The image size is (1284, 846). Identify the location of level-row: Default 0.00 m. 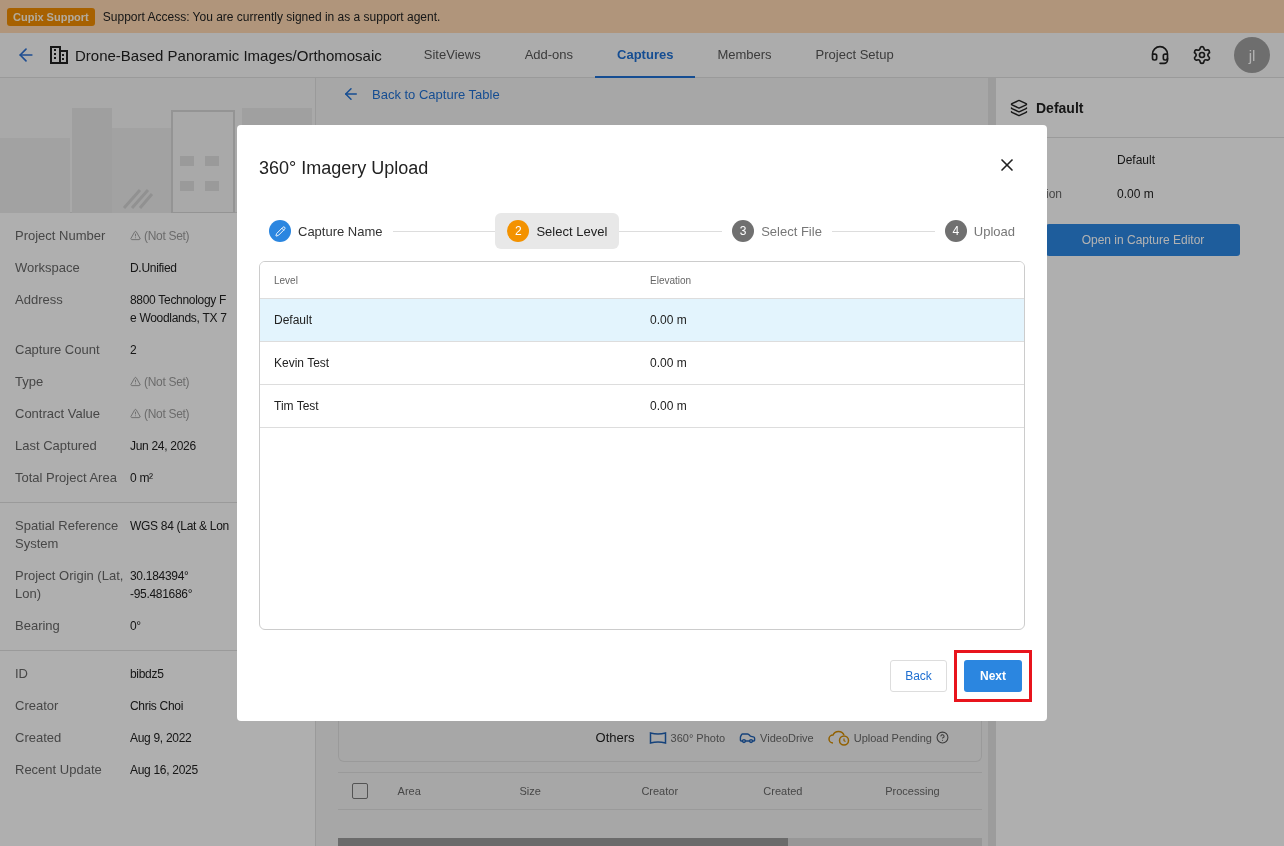
(642, 320).